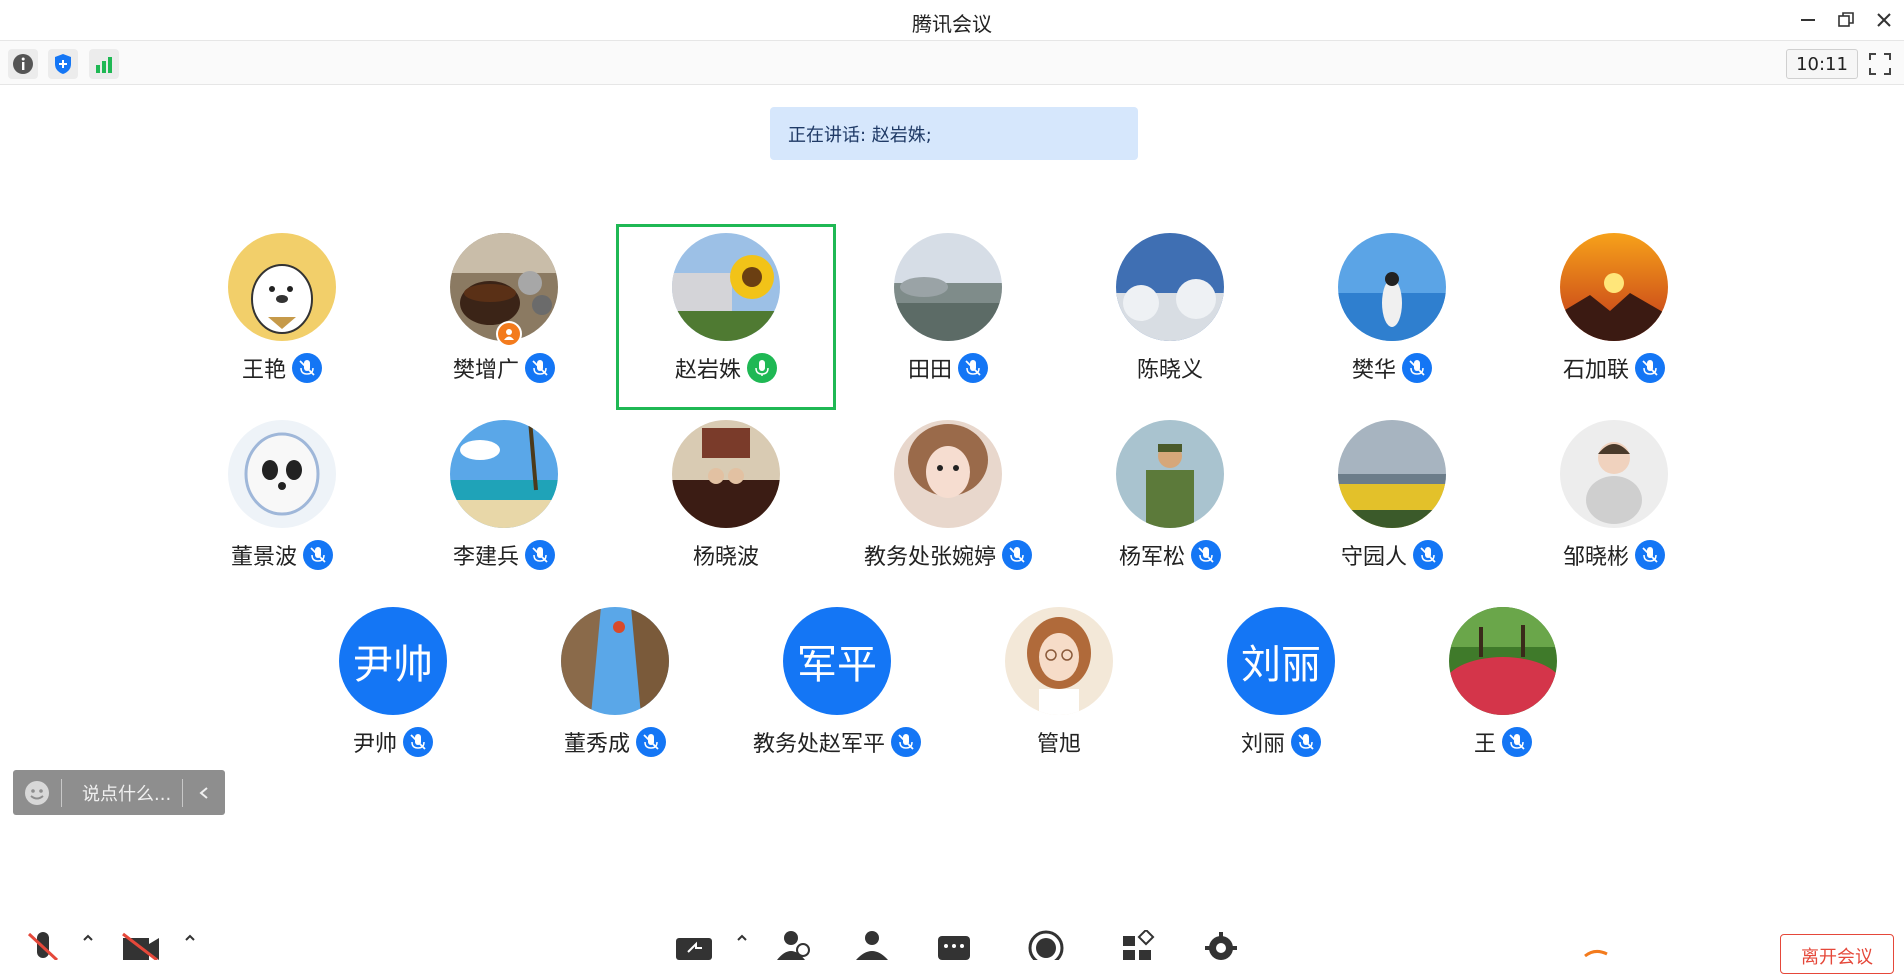 The height and width of the screenshot is (974, 1904). Describe the element at coordinates (263, 370) in the screenshot. I see `participant-name: 王艳` at that location.